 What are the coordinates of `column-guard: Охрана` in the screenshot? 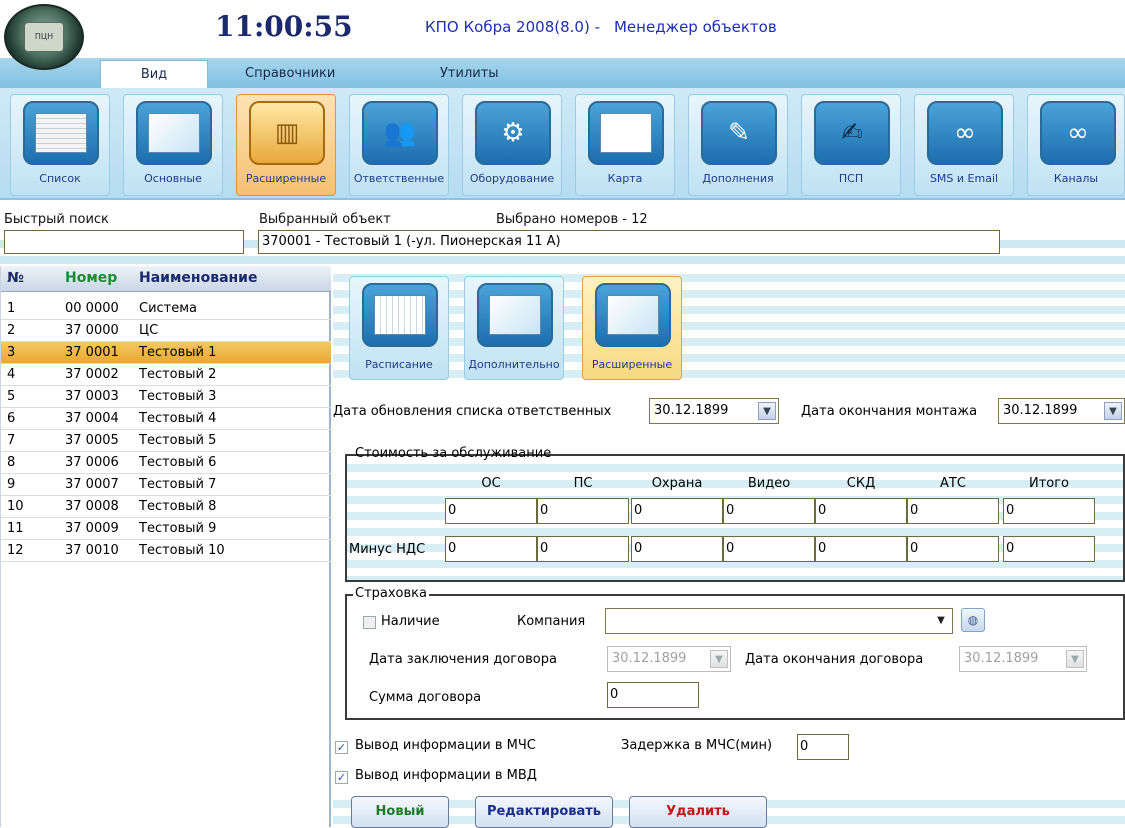 It's located at (677, 483).